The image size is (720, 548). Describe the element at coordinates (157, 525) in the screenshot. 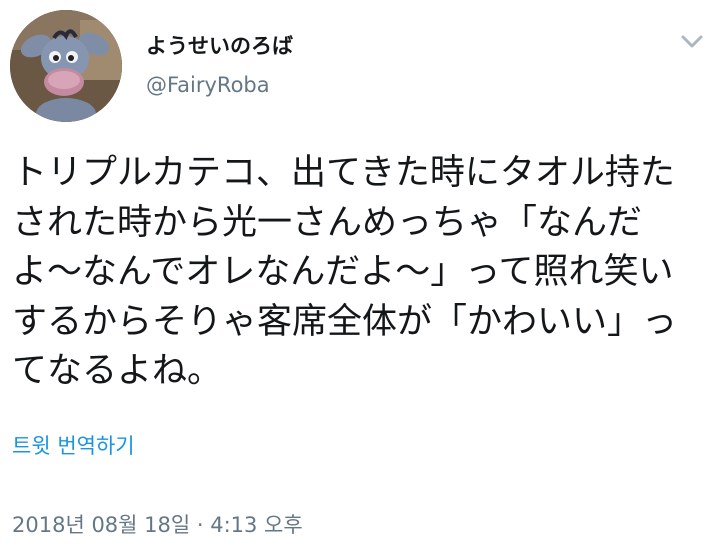

I see `tweet-timestamp: 2018년 08월 18일 · 4:13 오후` at that location.